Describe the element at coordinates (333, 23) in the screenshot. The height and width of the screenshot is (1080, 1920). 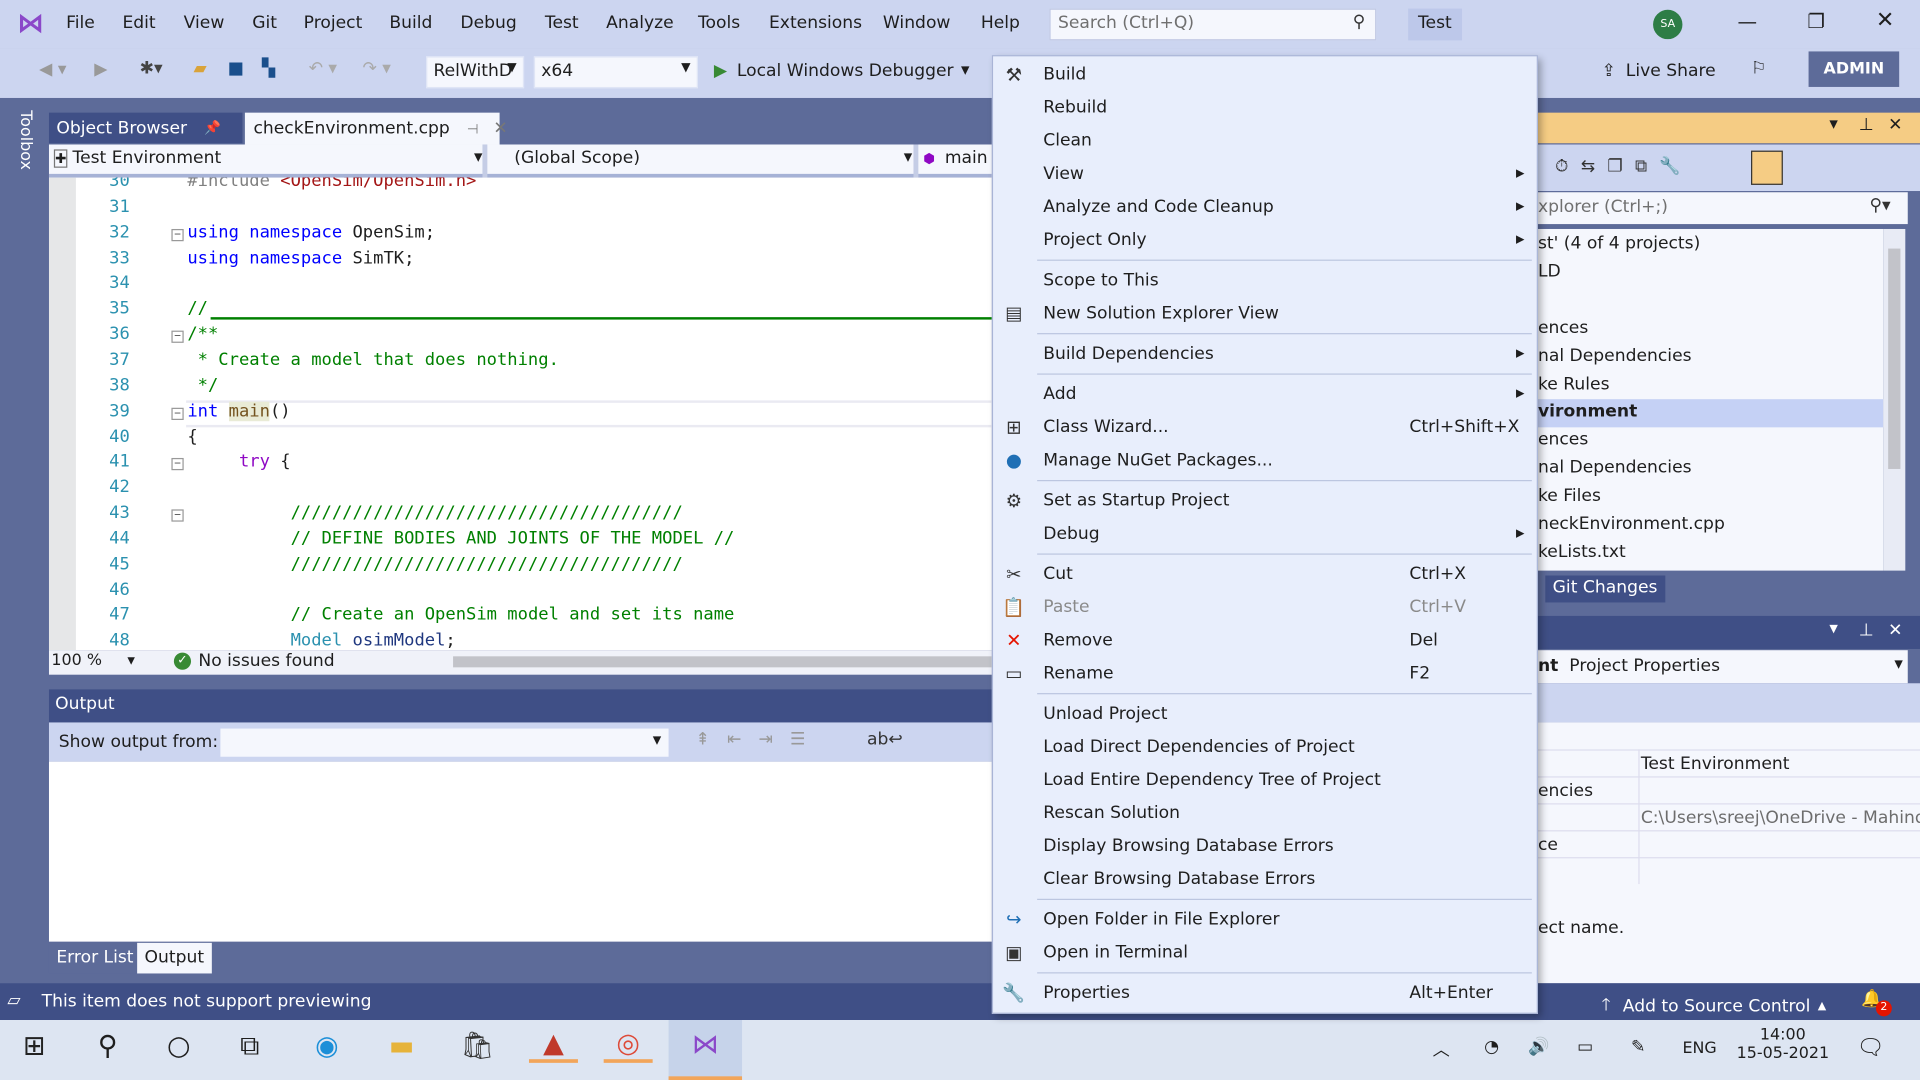
I see `menu-project: Project` at that location.